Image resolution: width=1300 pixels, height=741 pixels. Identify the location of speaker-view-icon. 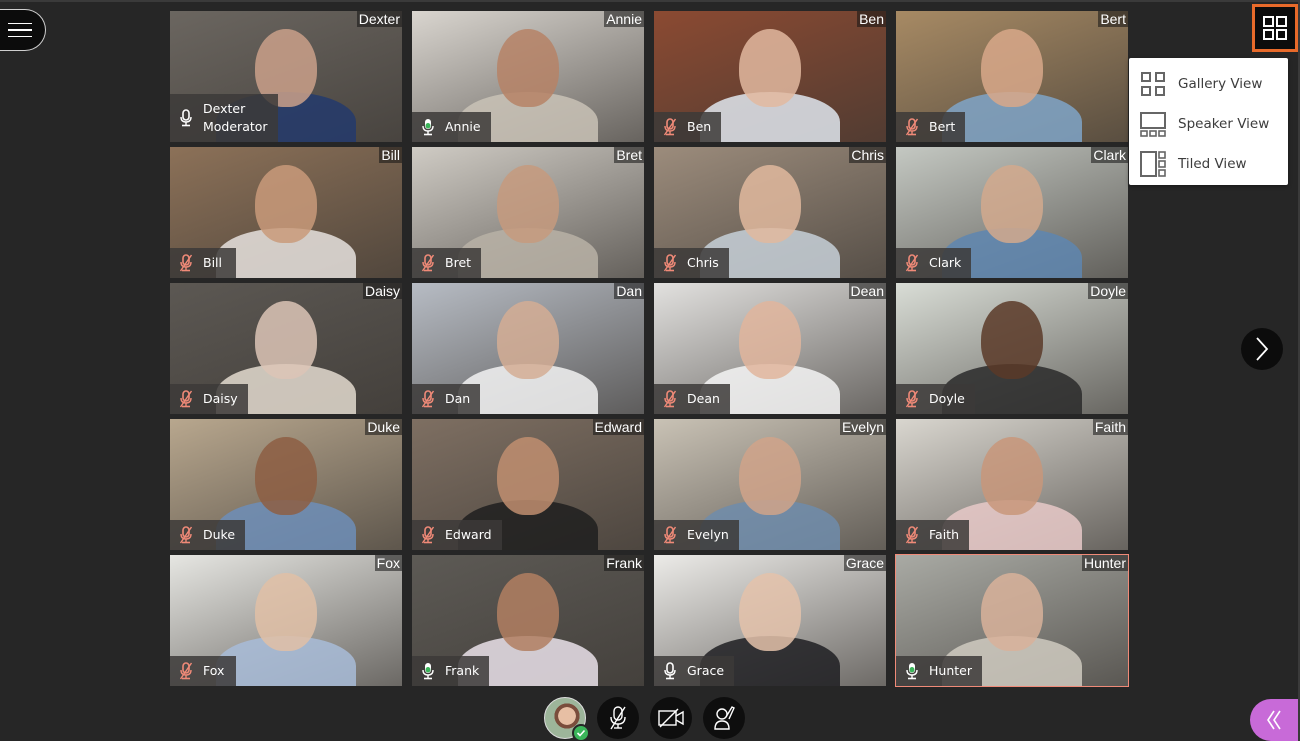
(1153, 124).